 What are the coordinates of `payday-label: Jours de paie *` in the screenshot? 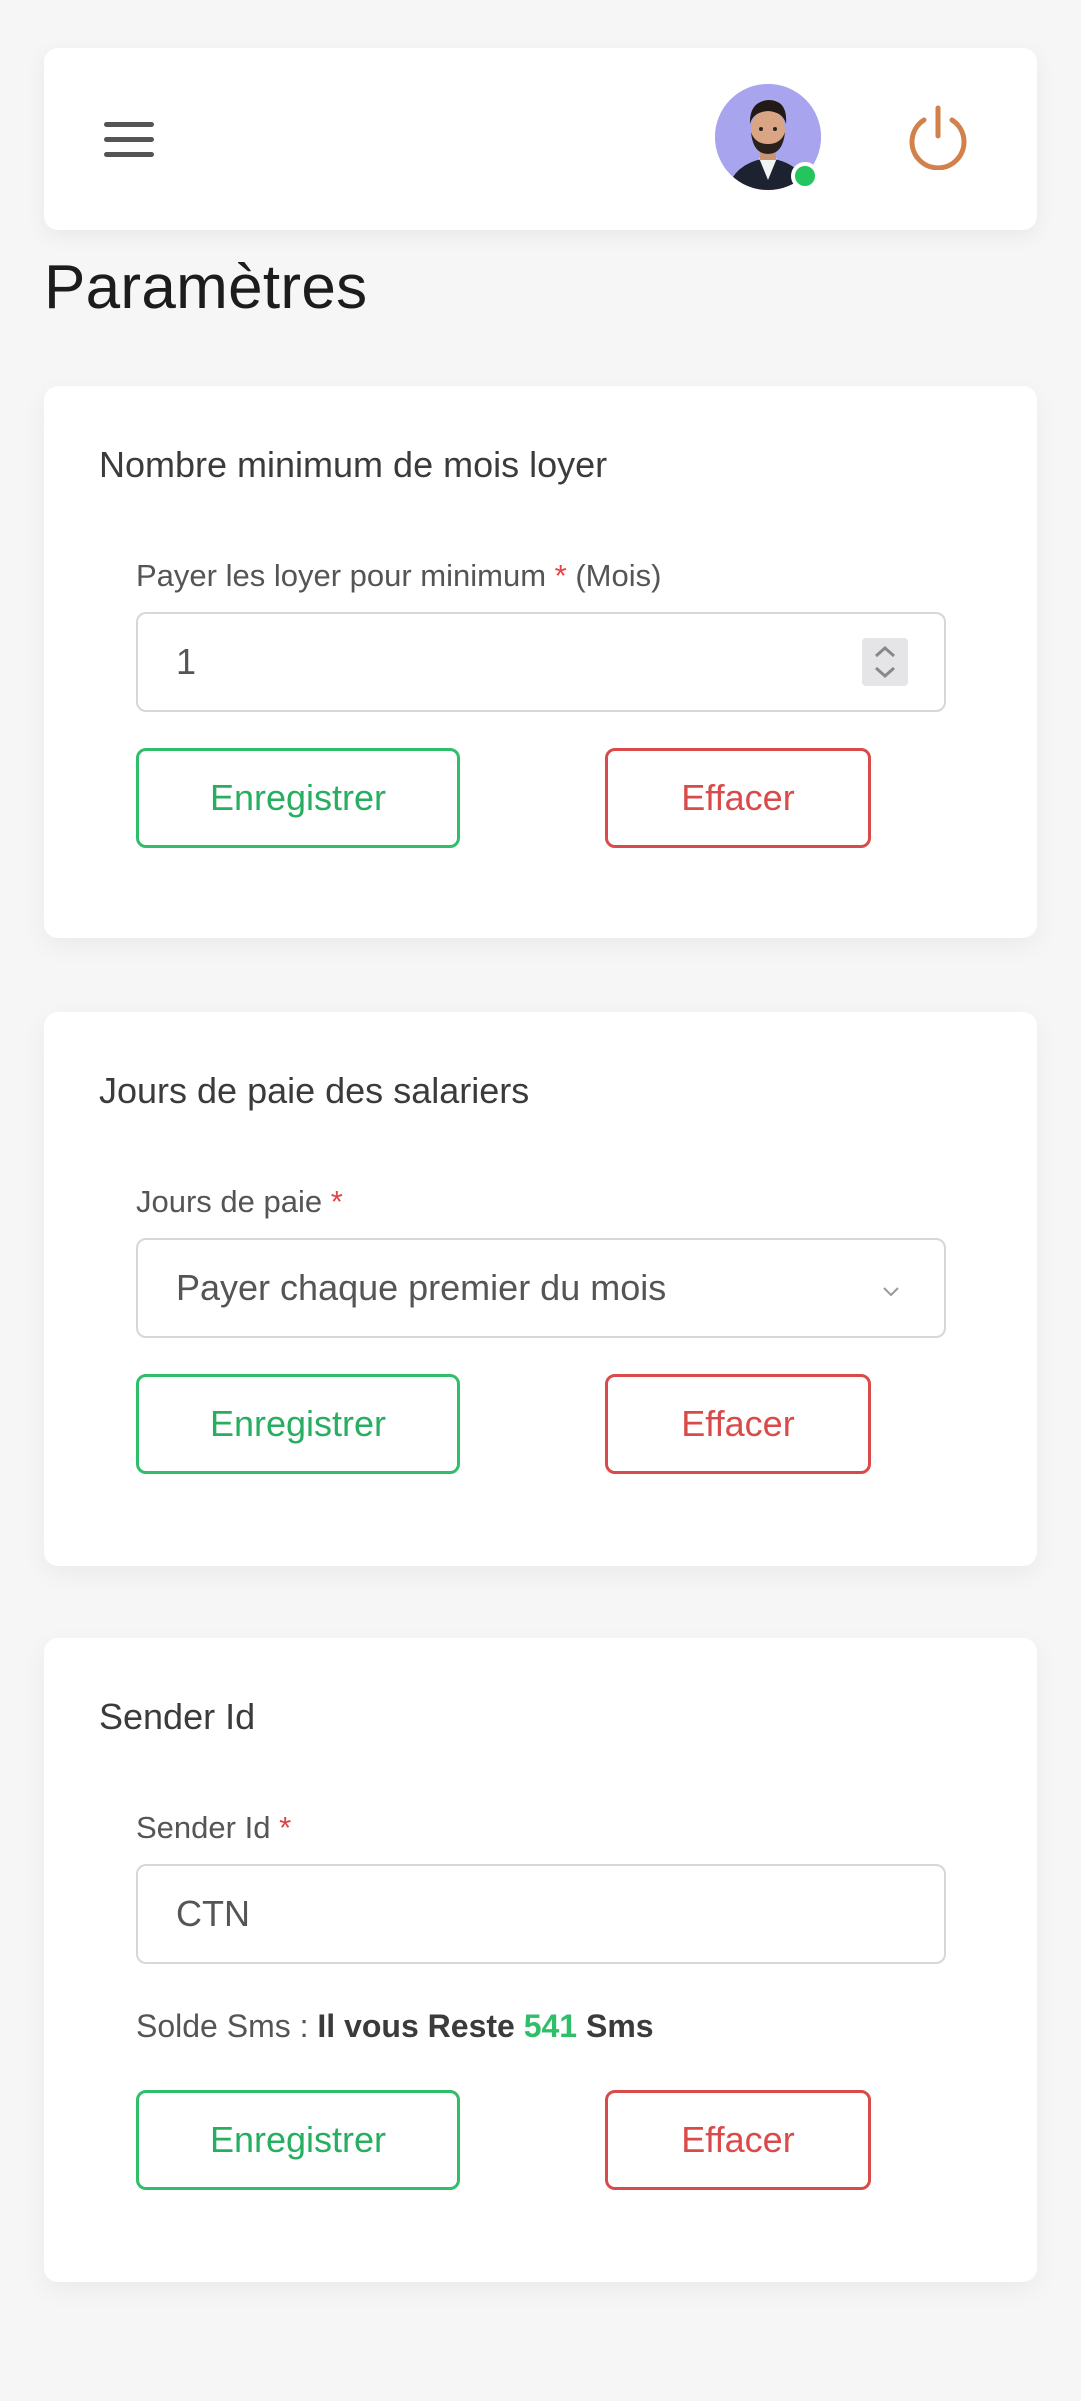 It's located at (239, 1201).